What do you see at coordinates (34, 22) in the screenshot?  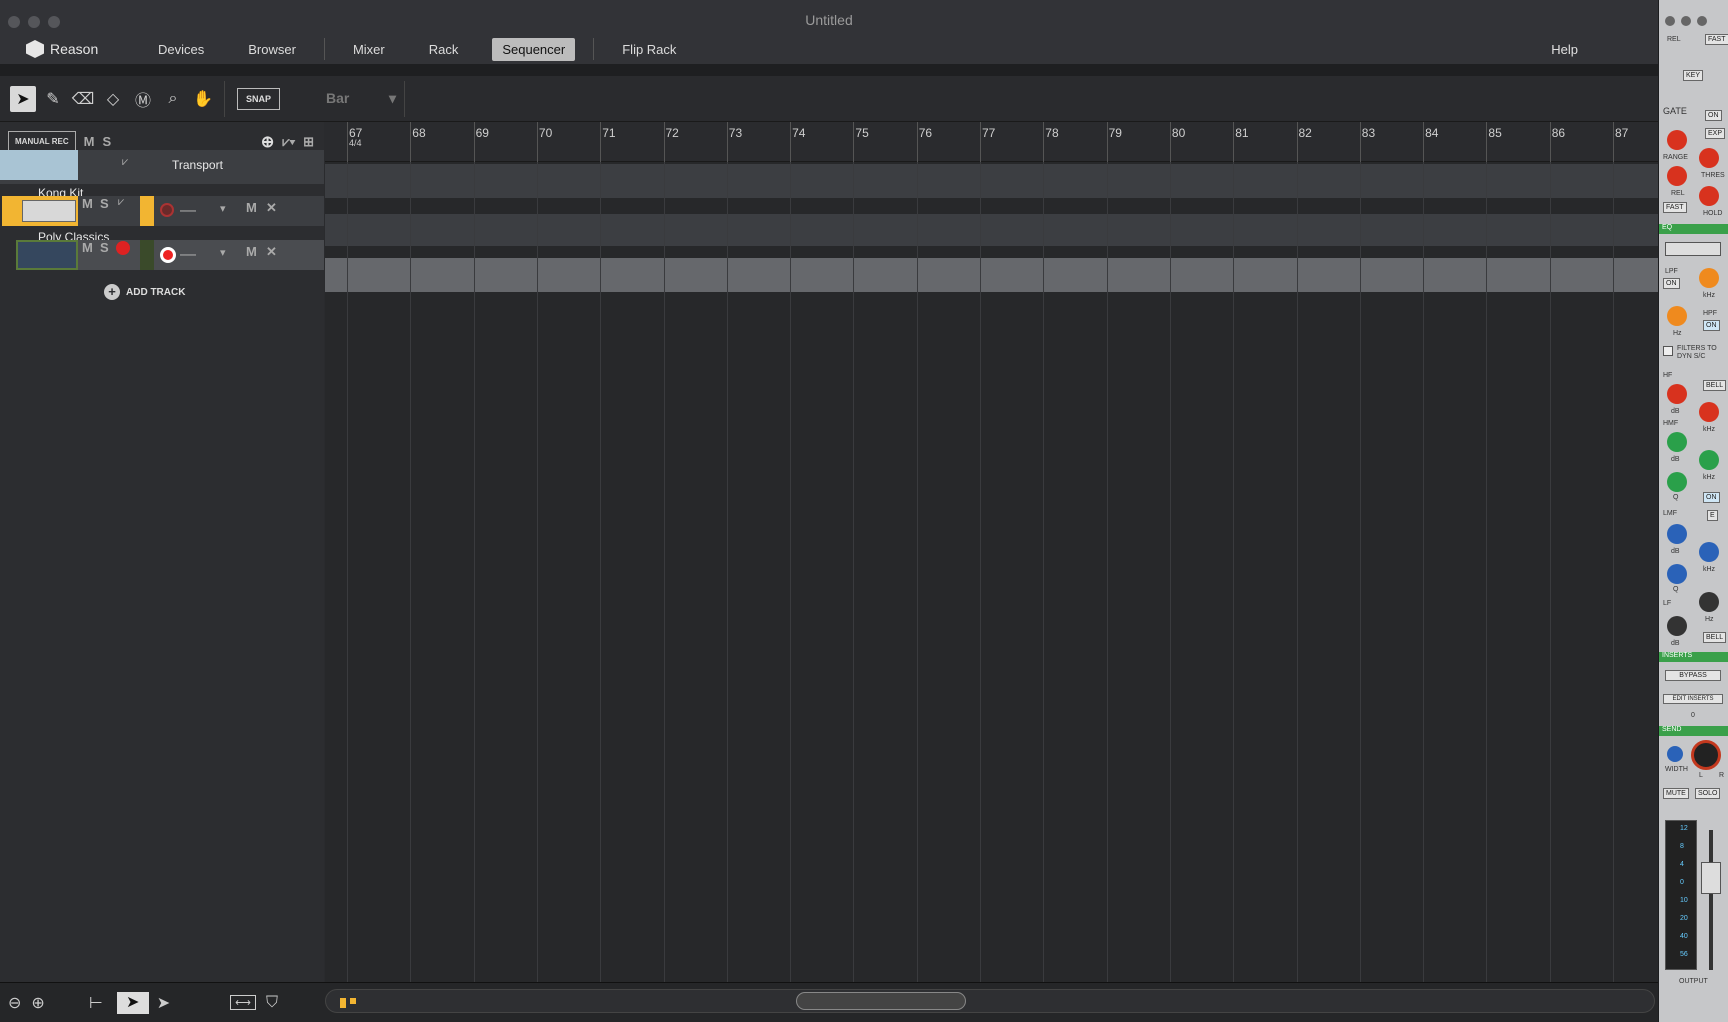 I see `minimize-window-button` at bounding box center [34, 22].